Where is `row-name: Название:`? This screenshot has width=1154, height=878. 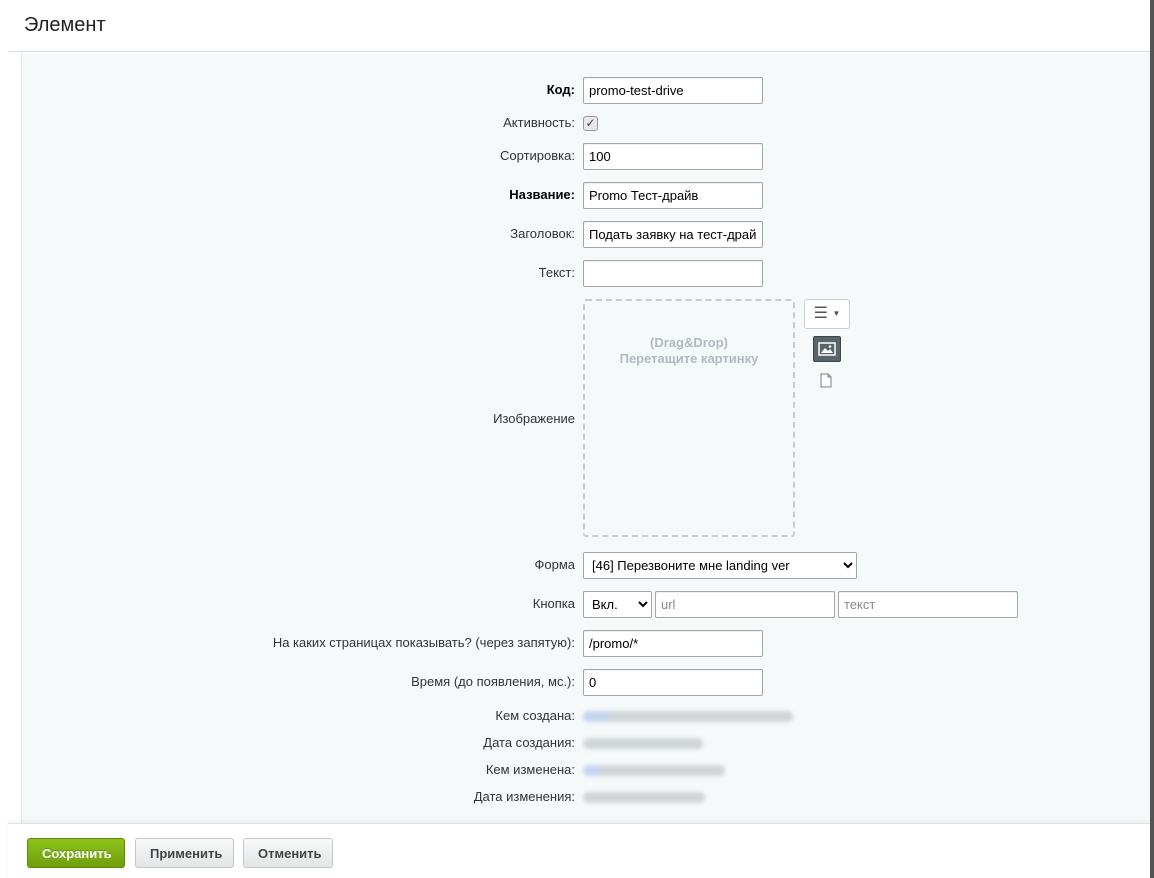 row-name: Название: is located at coordinates (586, 195).